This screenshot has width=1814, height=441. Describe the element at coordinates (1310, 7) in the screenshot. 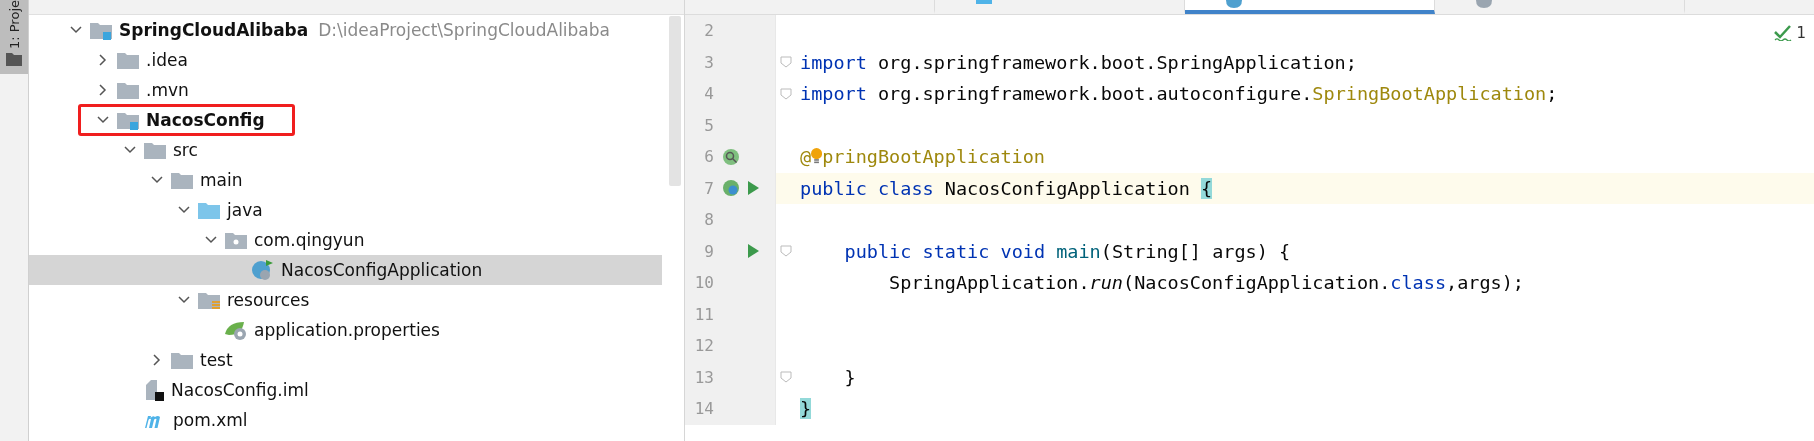

I see `editor-tab` at that location.